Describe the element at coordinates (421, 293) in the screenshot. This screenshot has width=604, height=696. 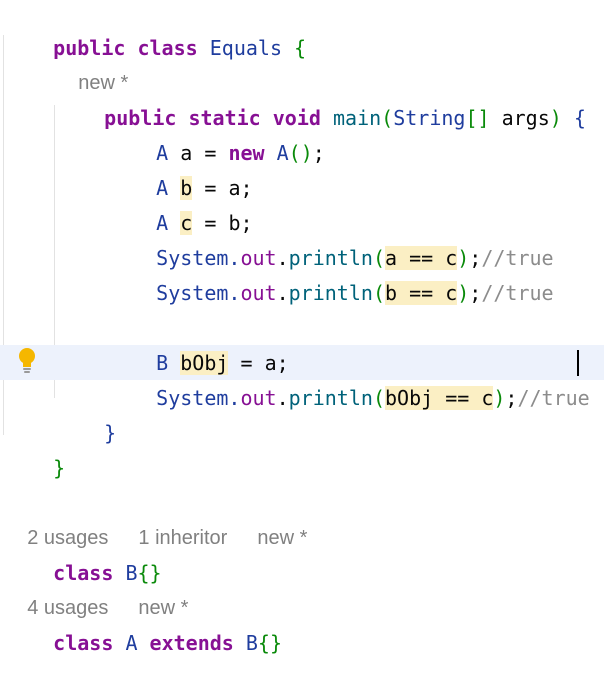
I see `highlighted-expression: b == c` at that location.